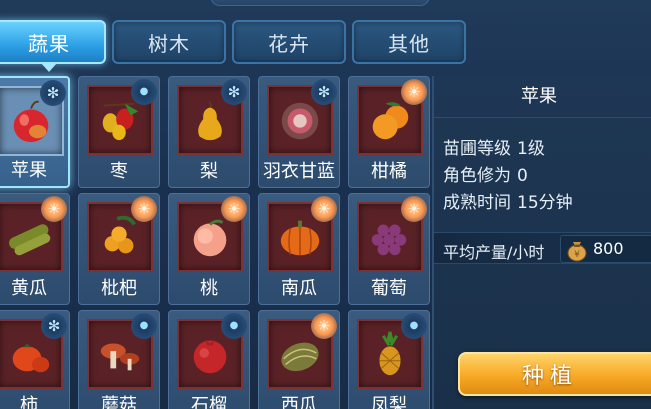 The height and width of the screenshot is (409, 651). What do you see at coordinates (209, 402) in the screenshot?
I see `seed-item-label: 石榴` at bounding box center [209, 402].